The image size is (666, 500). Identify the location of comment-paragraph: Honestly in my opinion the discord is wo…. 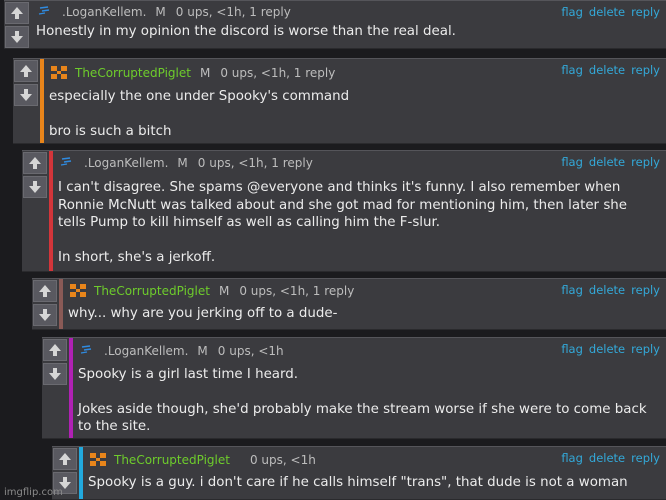
(246, 31).